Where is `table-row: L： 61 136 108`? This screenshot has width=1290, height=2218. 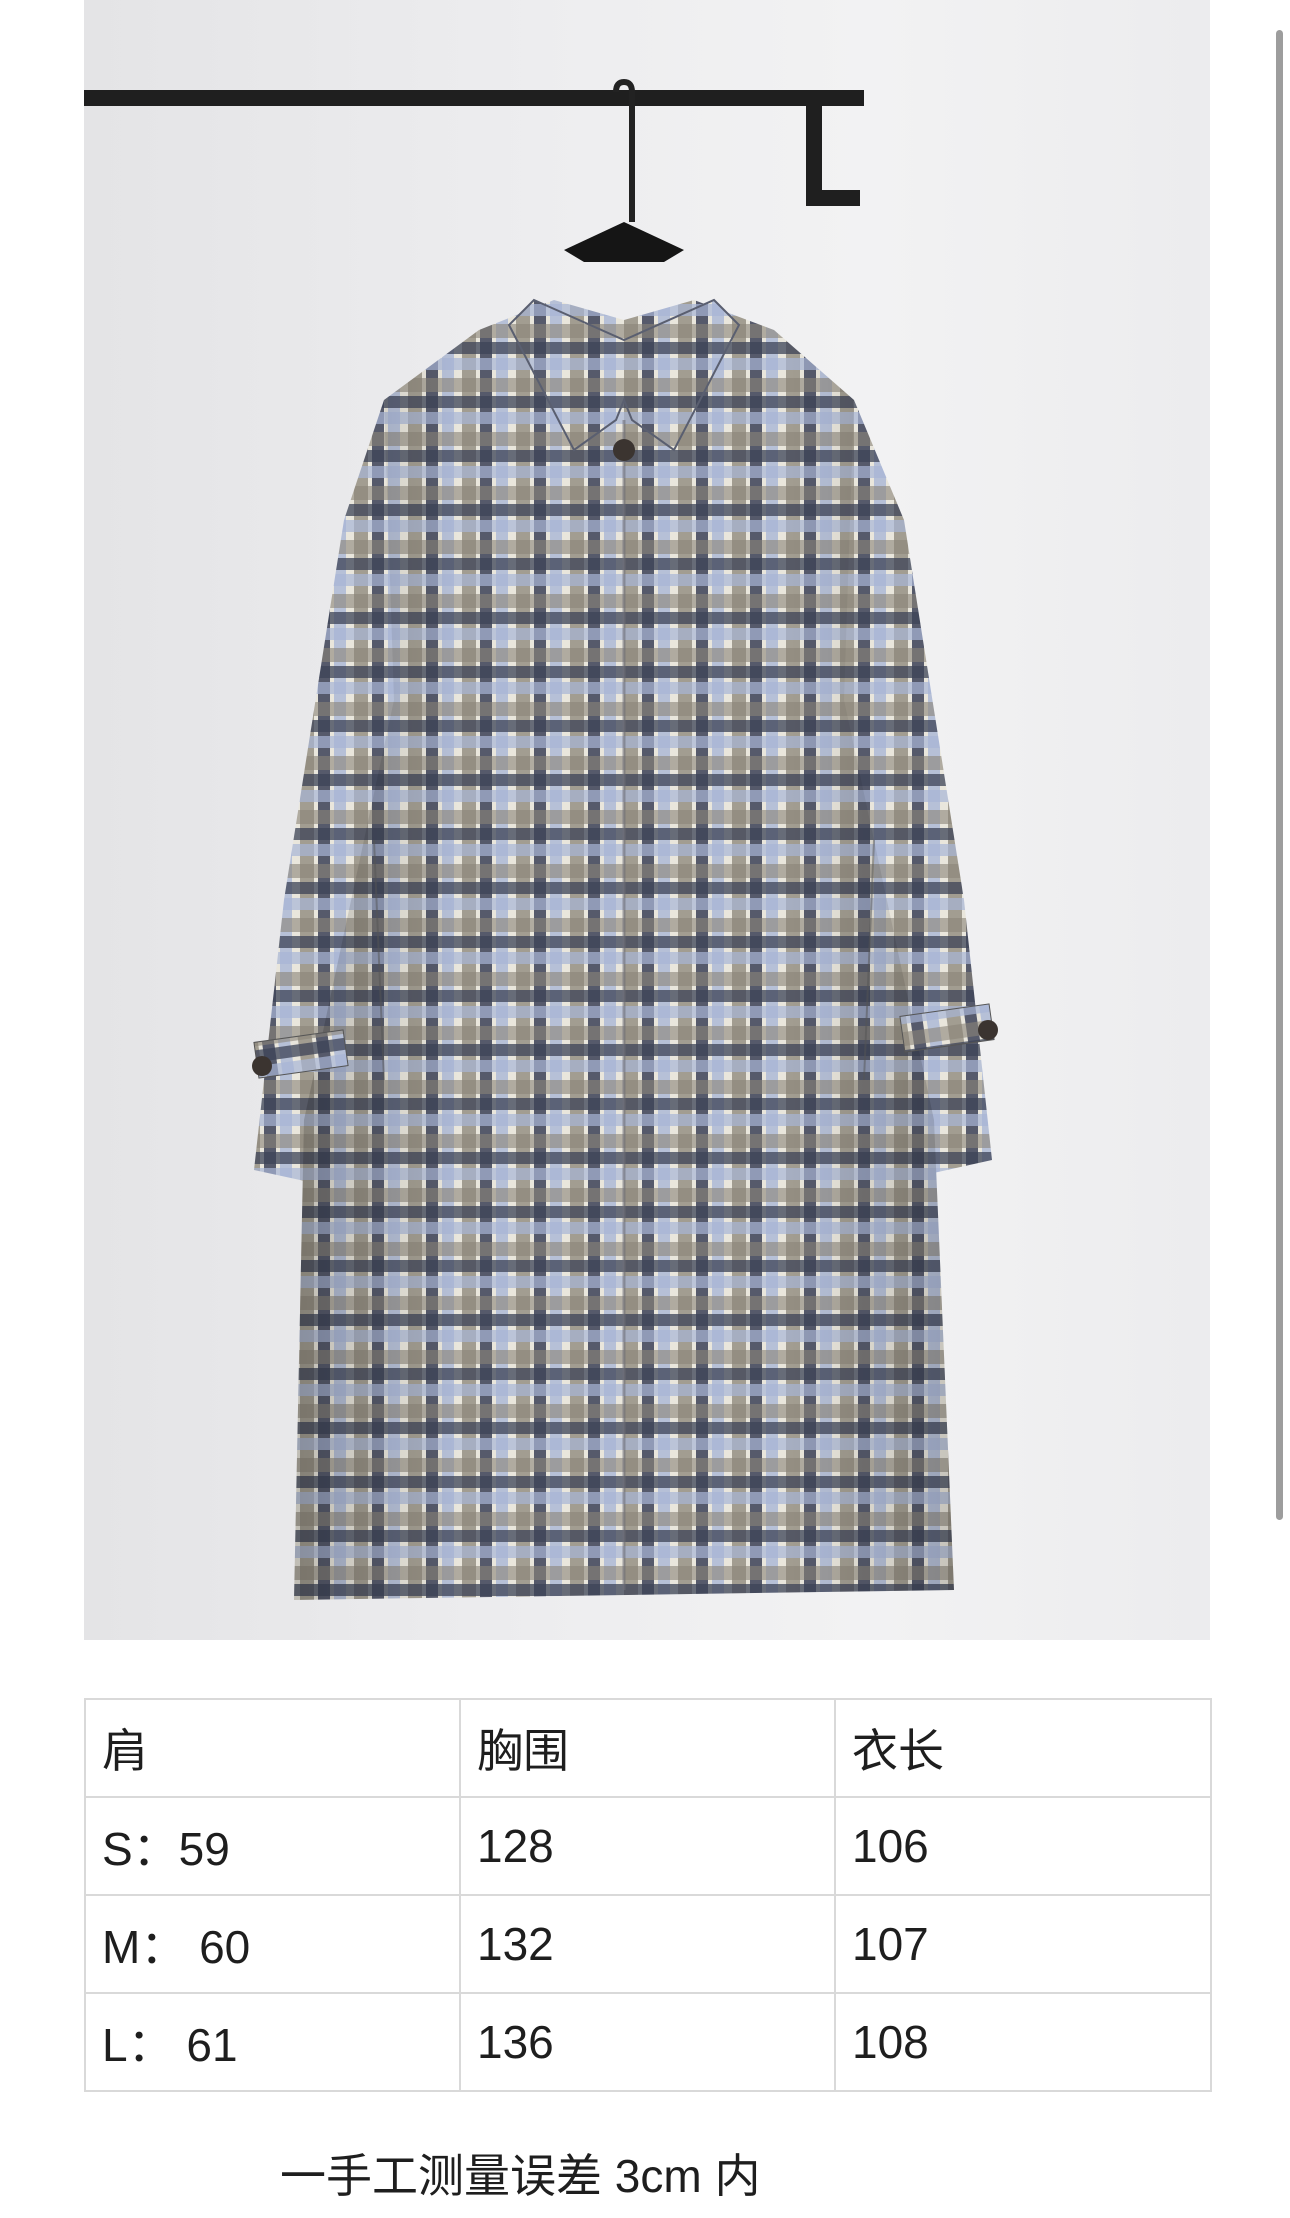
table-row: L： 61 136 108 is located at coordinates (648, 2042).